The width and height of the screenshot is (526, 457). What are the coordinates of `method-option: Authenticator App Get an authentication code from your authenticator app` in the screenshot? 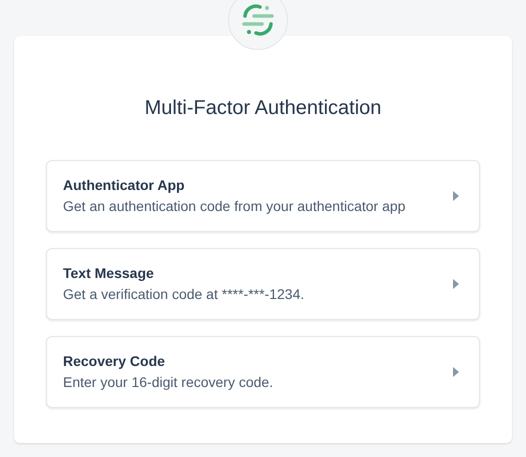 It's located at (263, 196).